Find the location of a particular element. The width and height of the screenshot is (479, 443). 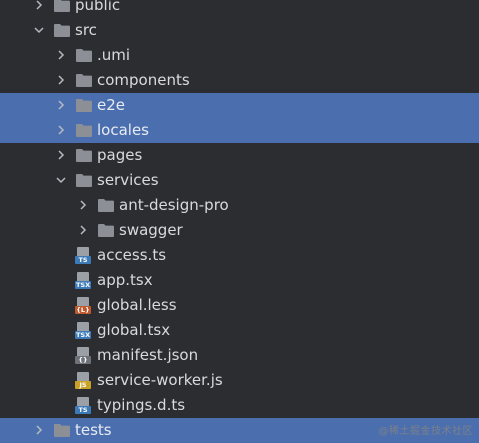

tree-folder-row: e2e is located at coordinates (239, 105).